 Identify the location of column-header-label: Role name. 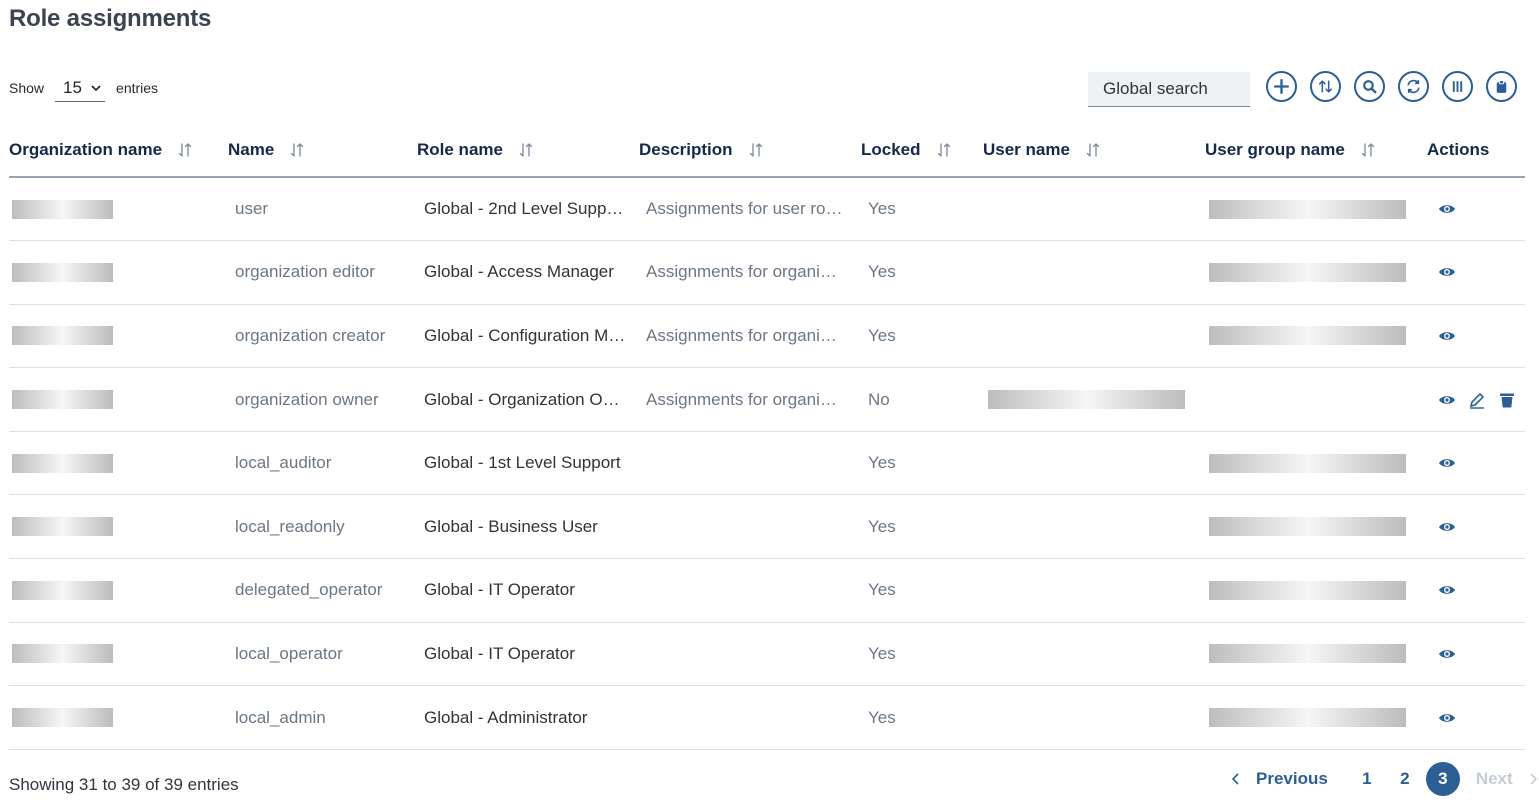
(460, 149).